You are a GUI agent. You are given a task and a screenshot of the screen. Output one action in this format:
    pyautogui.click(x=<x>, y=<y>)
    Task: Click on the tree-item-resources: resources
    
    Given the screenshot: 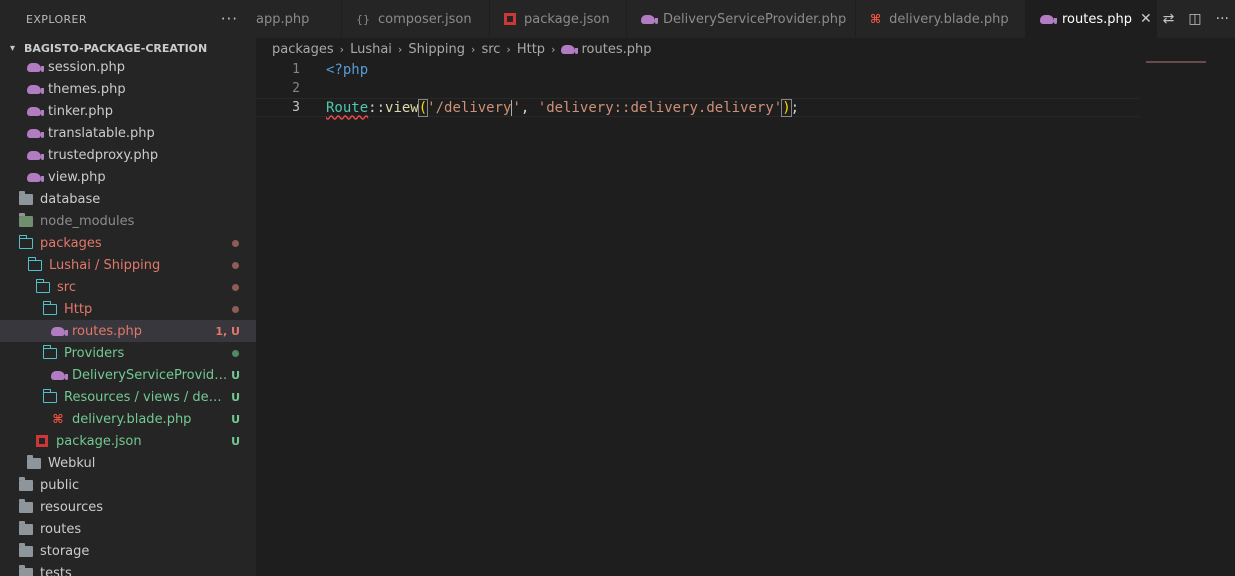 What is the action you would take?
    pyautogui.click(x=128, y=507)
    